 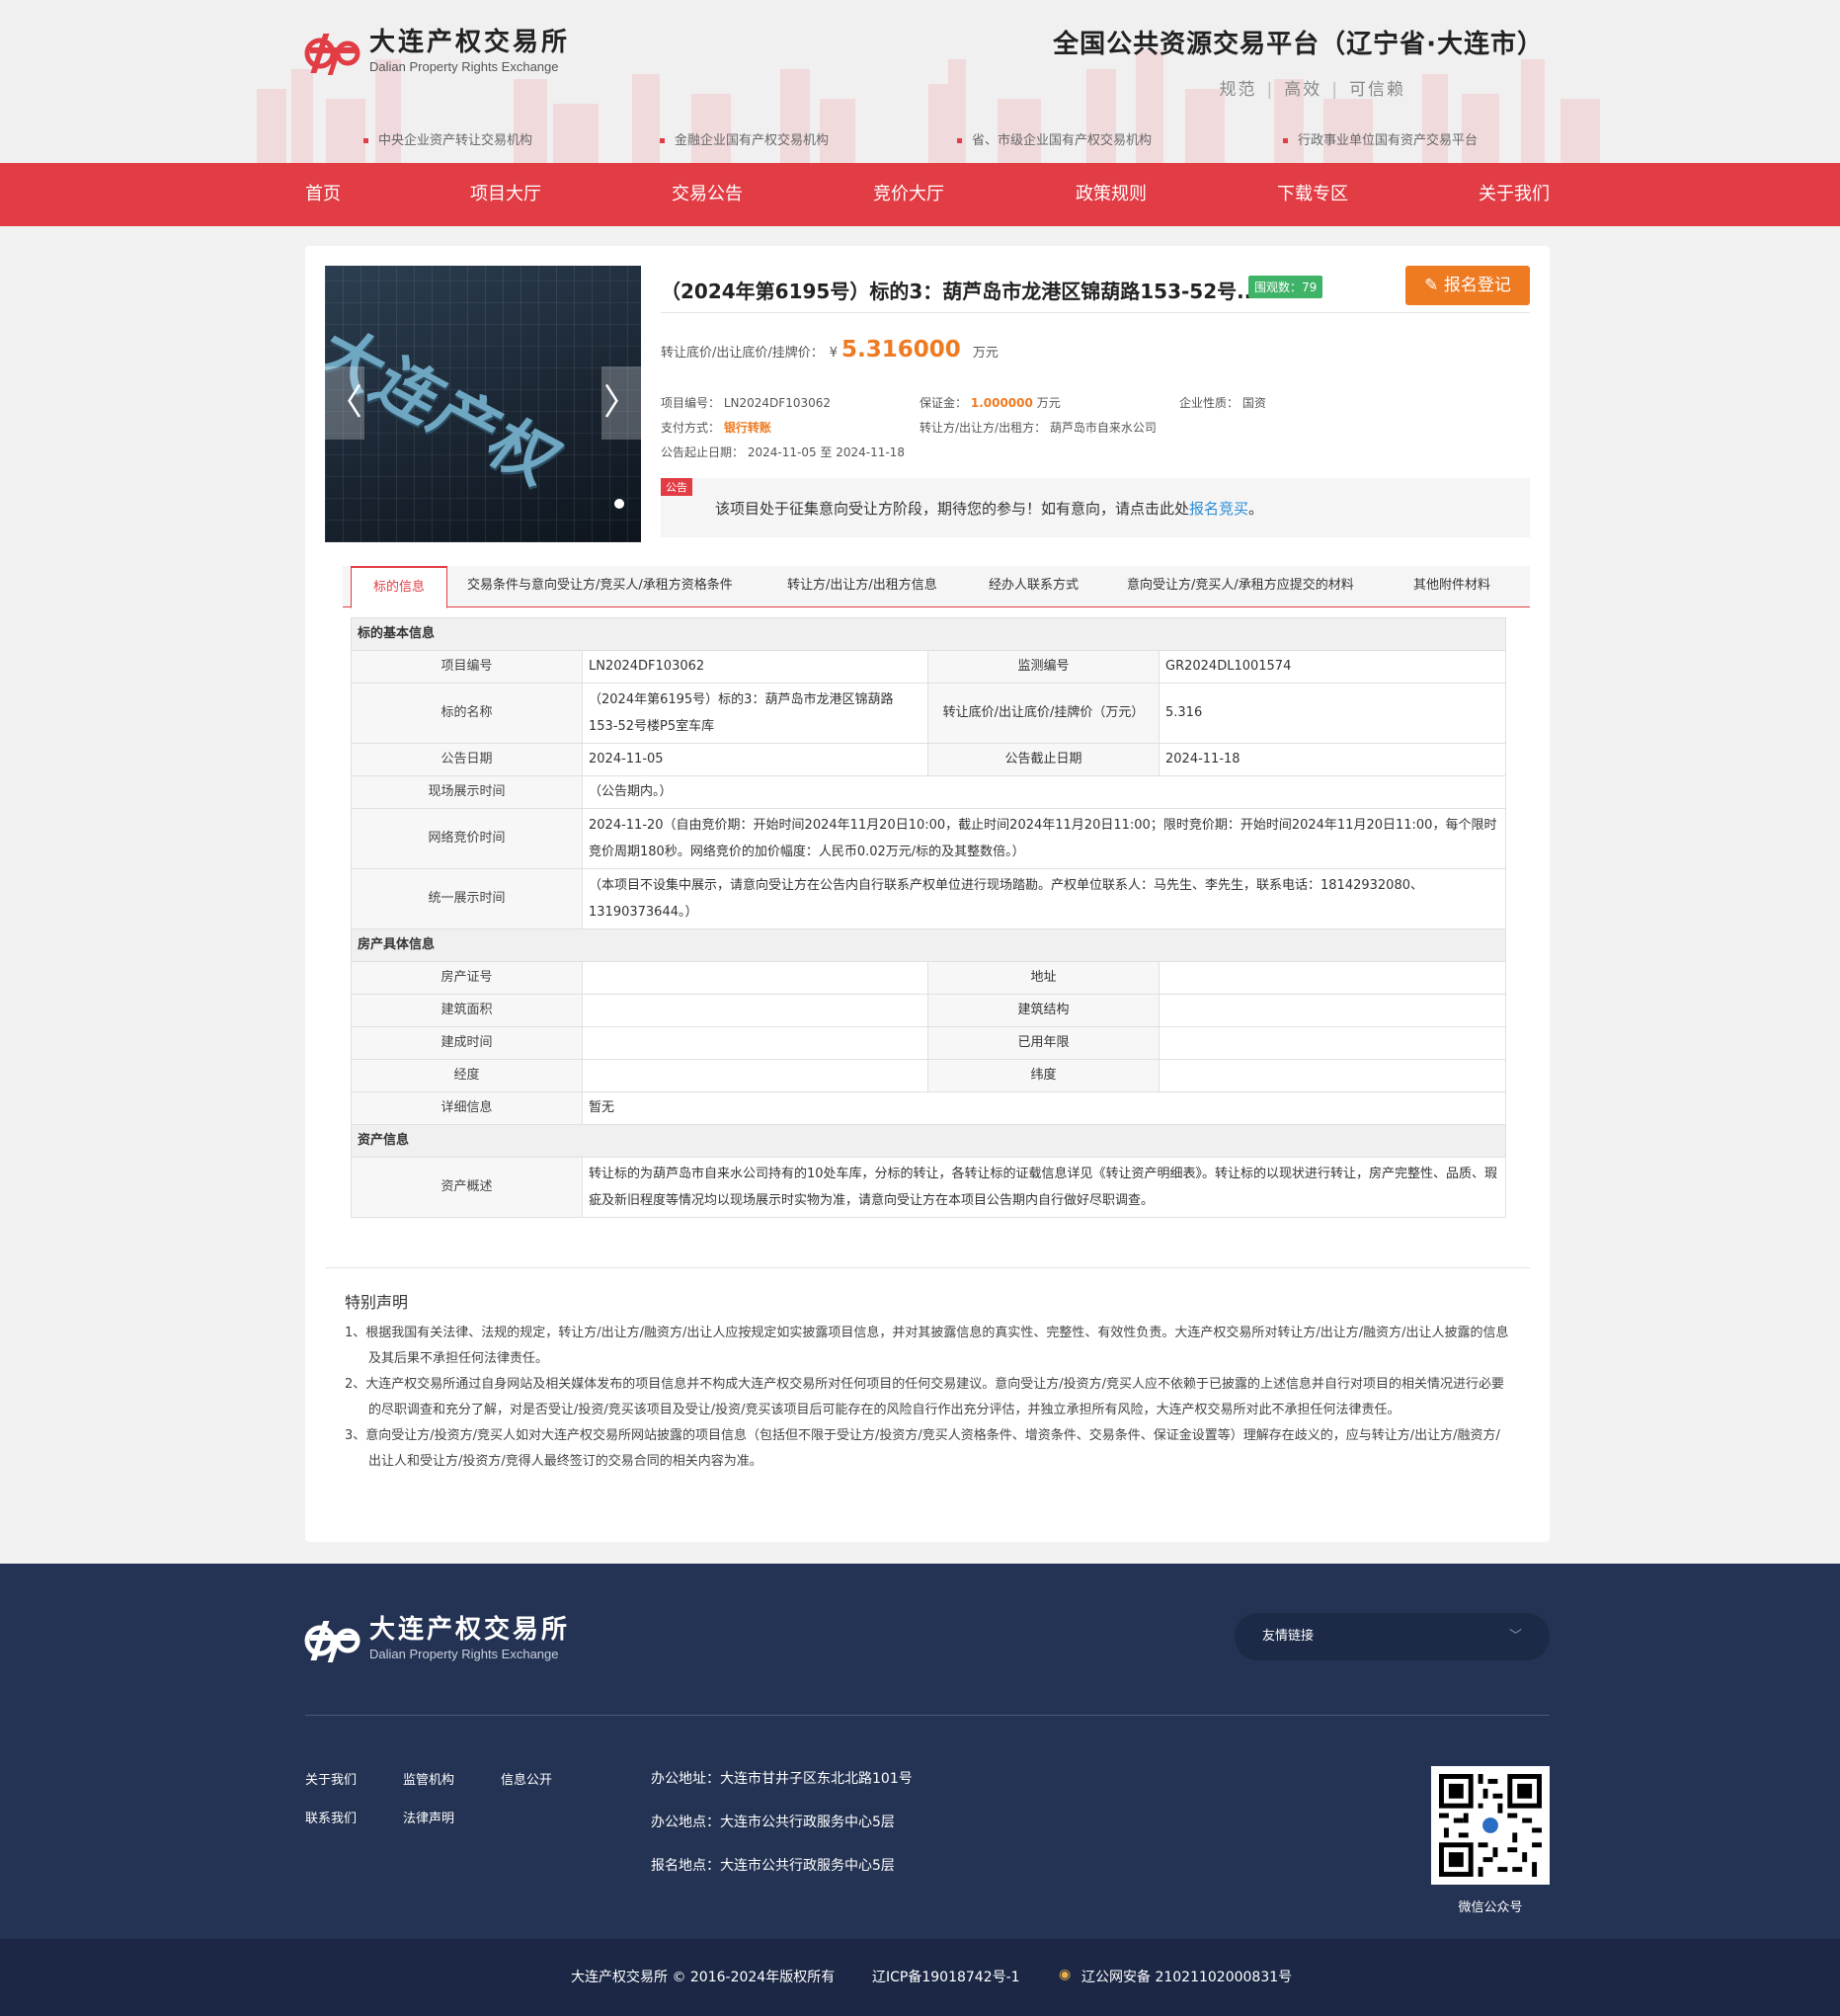 What do you see at coordinates (703, 452) in the screenshot?
I see `notice-period-label: 公告起止日期：` at bounding box center [703, 452].